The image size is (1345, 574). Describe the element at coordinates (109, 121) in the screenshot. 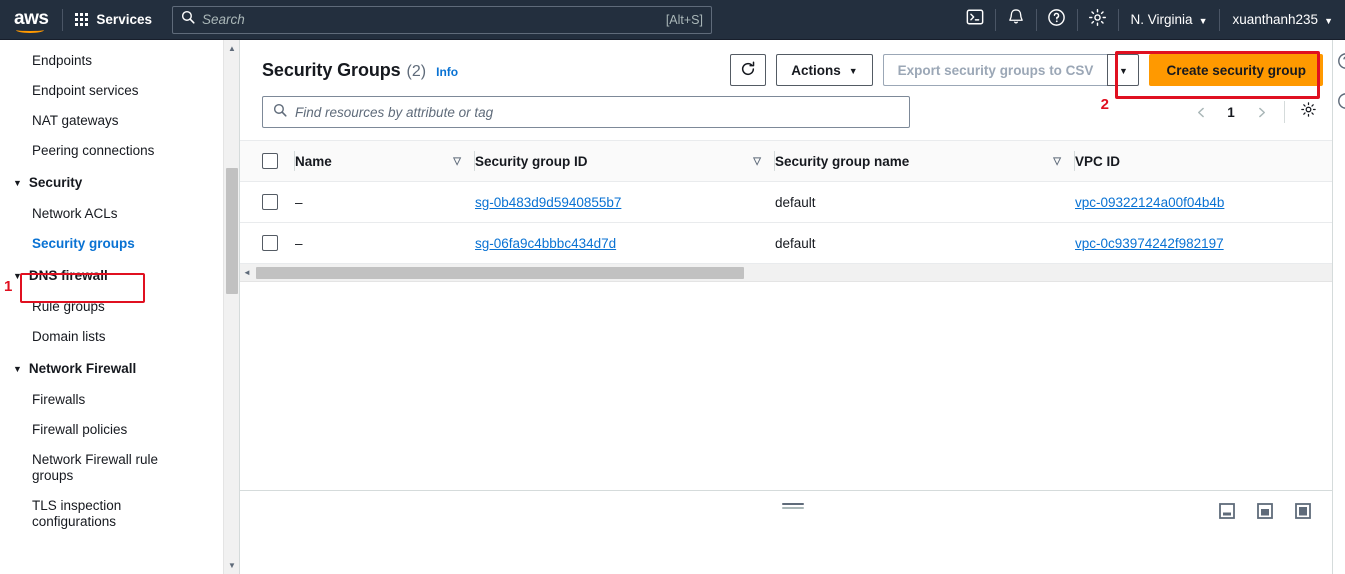

I see `sidebar-item-nat-gateways: NAT gateways` at that location.